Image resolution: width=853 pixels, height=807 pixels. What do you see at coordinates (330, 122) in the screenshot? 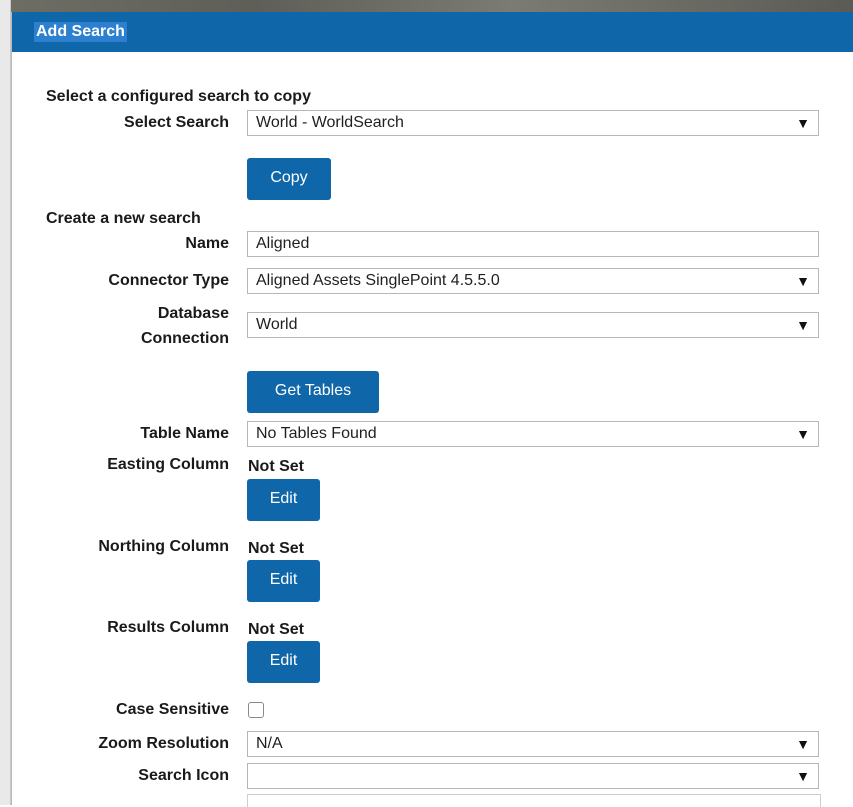
I see `select-search-value: World - WorldSearch` at bounding box center [330, 122].